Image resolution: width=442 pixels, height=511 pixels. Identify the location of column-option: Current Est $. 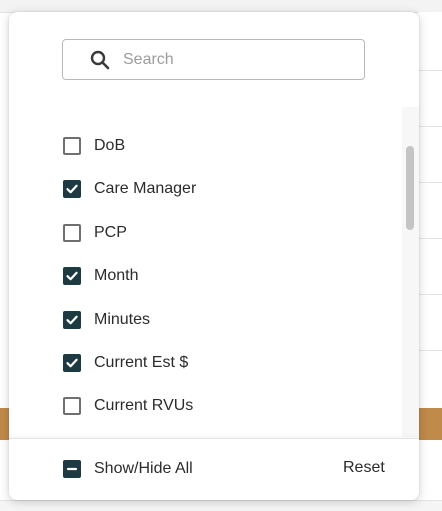
(125, 363).